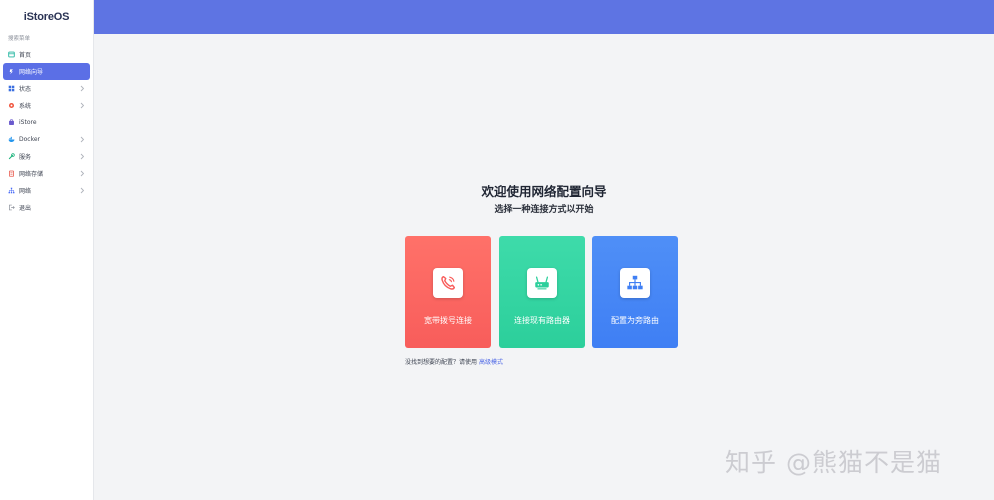 This screenshot has height=500, width=994. I want to click on gear-icon, so click(11, 105).